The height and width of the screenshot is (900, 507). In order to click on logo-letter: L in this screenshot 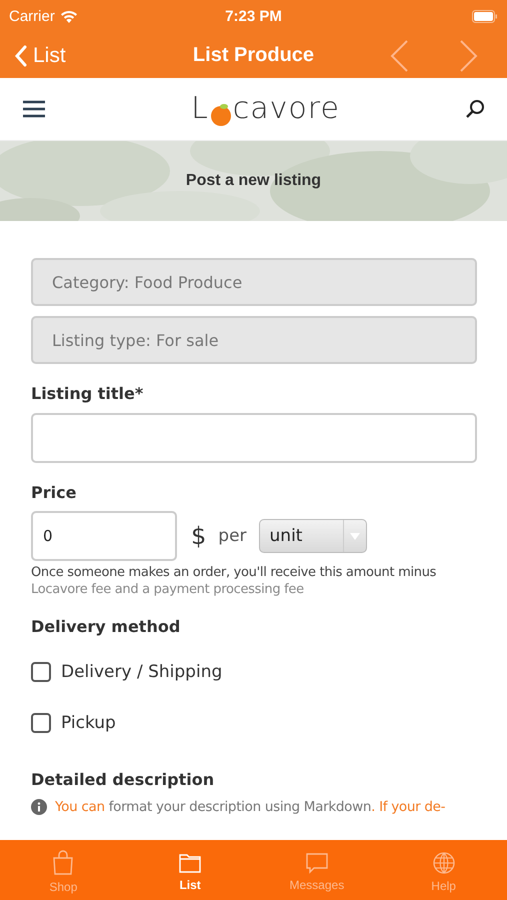, I will do `click(200, 109)`.